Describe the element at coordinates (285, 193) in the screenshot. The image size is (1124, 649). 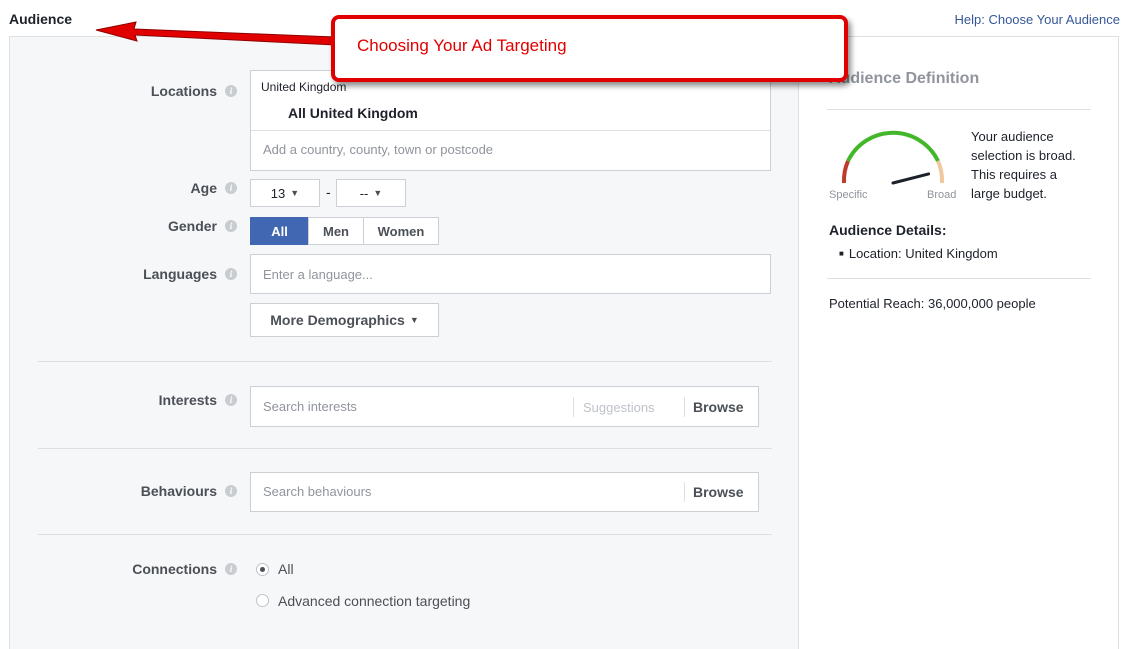
I see `age-min-select: 13 ▼` at that location.